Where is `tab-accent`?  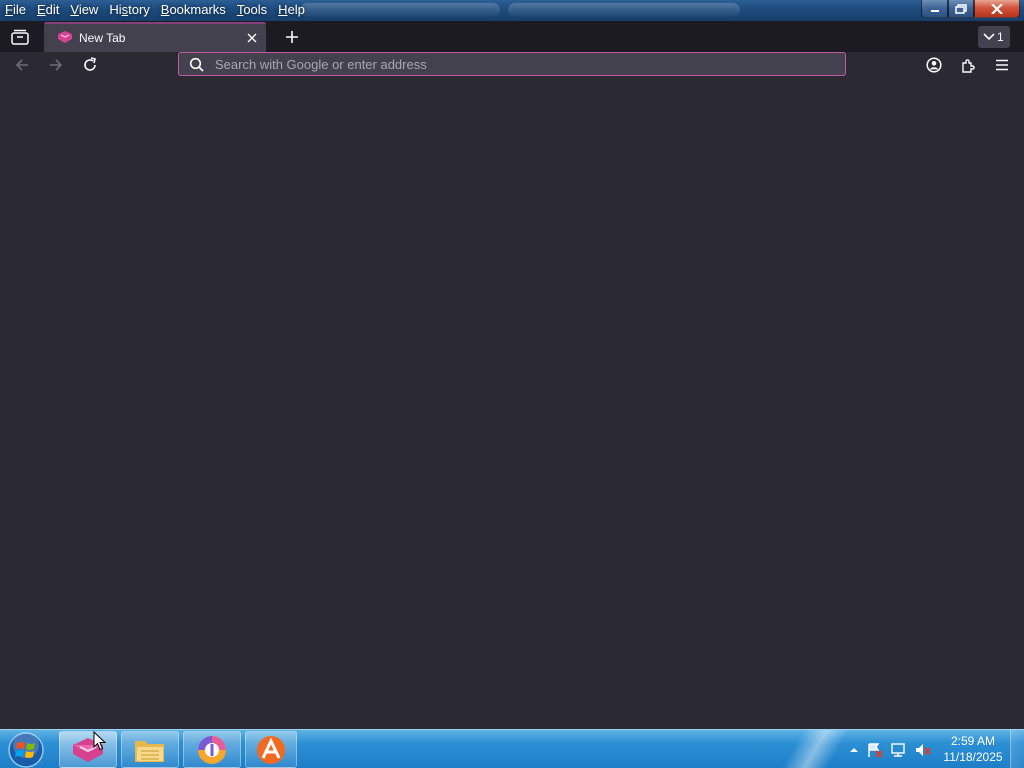
tab-accent is located at coordinates (155, 23).